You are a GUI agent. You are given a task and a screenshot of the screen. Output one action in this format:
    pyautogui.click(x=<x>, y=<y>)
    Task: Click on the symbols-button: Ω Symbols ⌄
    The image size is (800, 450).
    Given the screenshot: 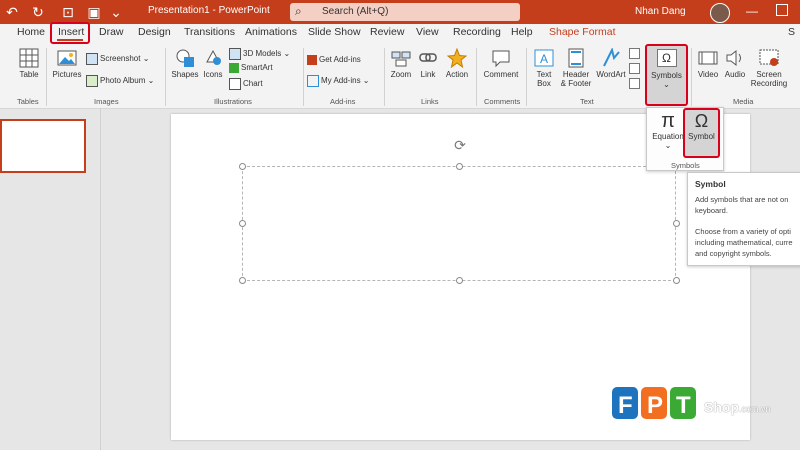 What is the action you would take?
    pyautogui.click(x=666, y=75)
    